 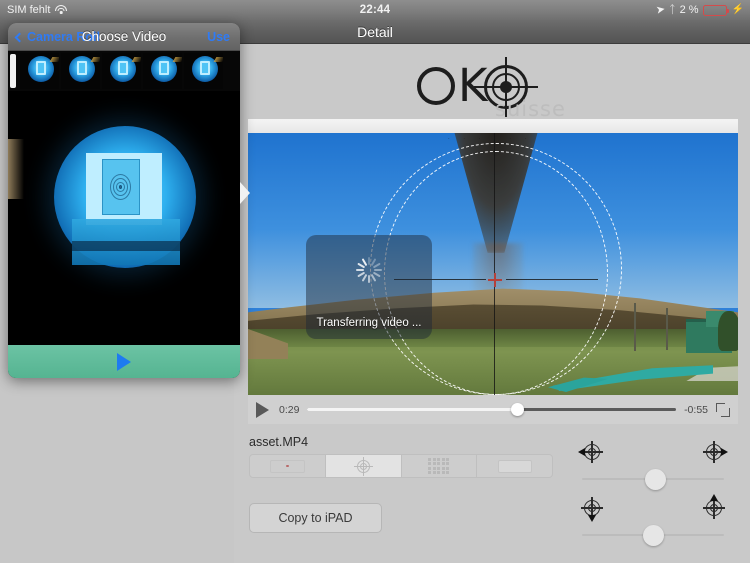 What do you see at coordinates (723, 409) in the screenshot?
I see `fullscreen-expand-icon` at bounding box center [723, 409].